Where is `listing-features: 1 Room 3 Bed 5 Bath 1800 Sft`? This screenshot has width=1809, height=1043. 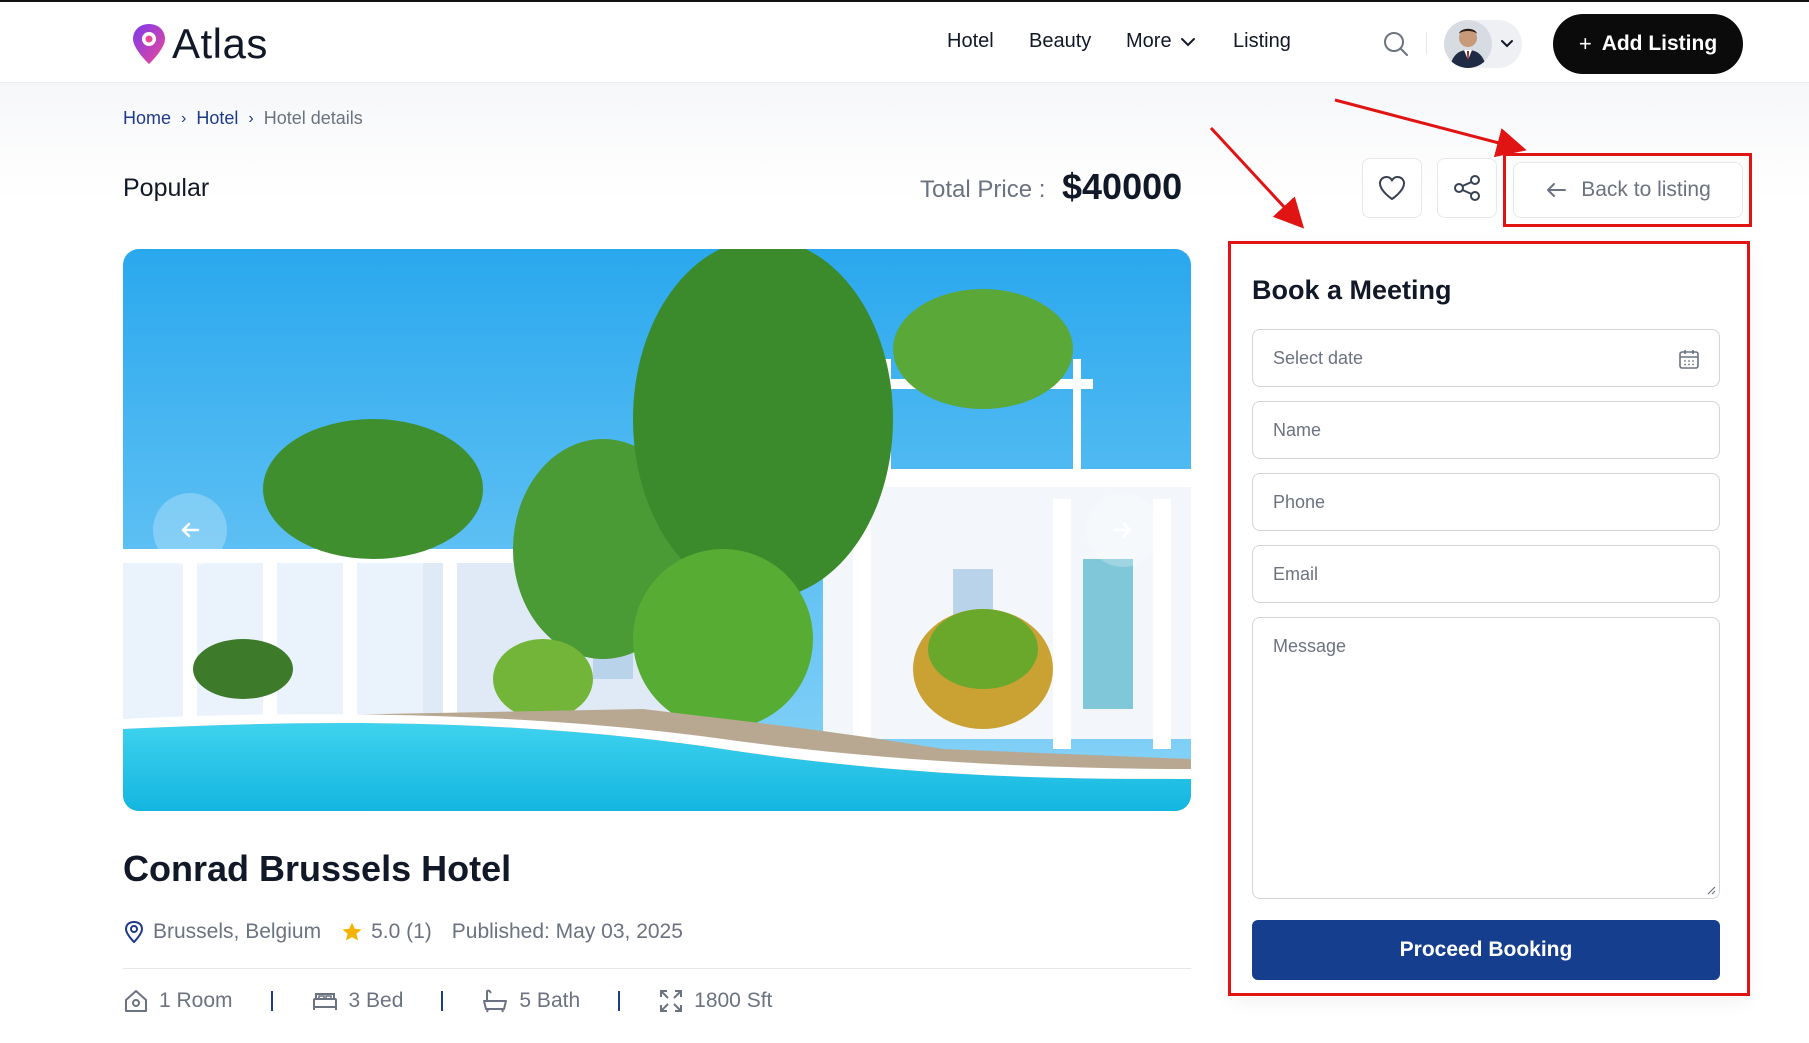 listing-features: 1 Room 3 Bed 5 Bath 1800 Sft is located at coordinates (447, 1001).